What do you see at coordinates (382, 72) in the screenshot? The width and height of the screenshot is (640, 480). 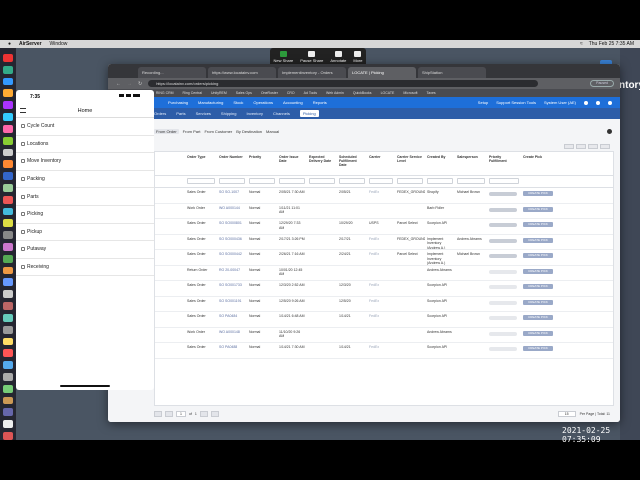 I see `browser-tab-active: LOCATE | Picking` at bounding box center [382, 72].